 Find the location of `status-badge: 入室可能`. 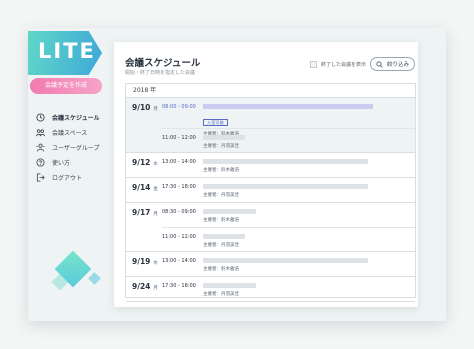

status-badge: 入室可能 is located at coordinates (215, 122).